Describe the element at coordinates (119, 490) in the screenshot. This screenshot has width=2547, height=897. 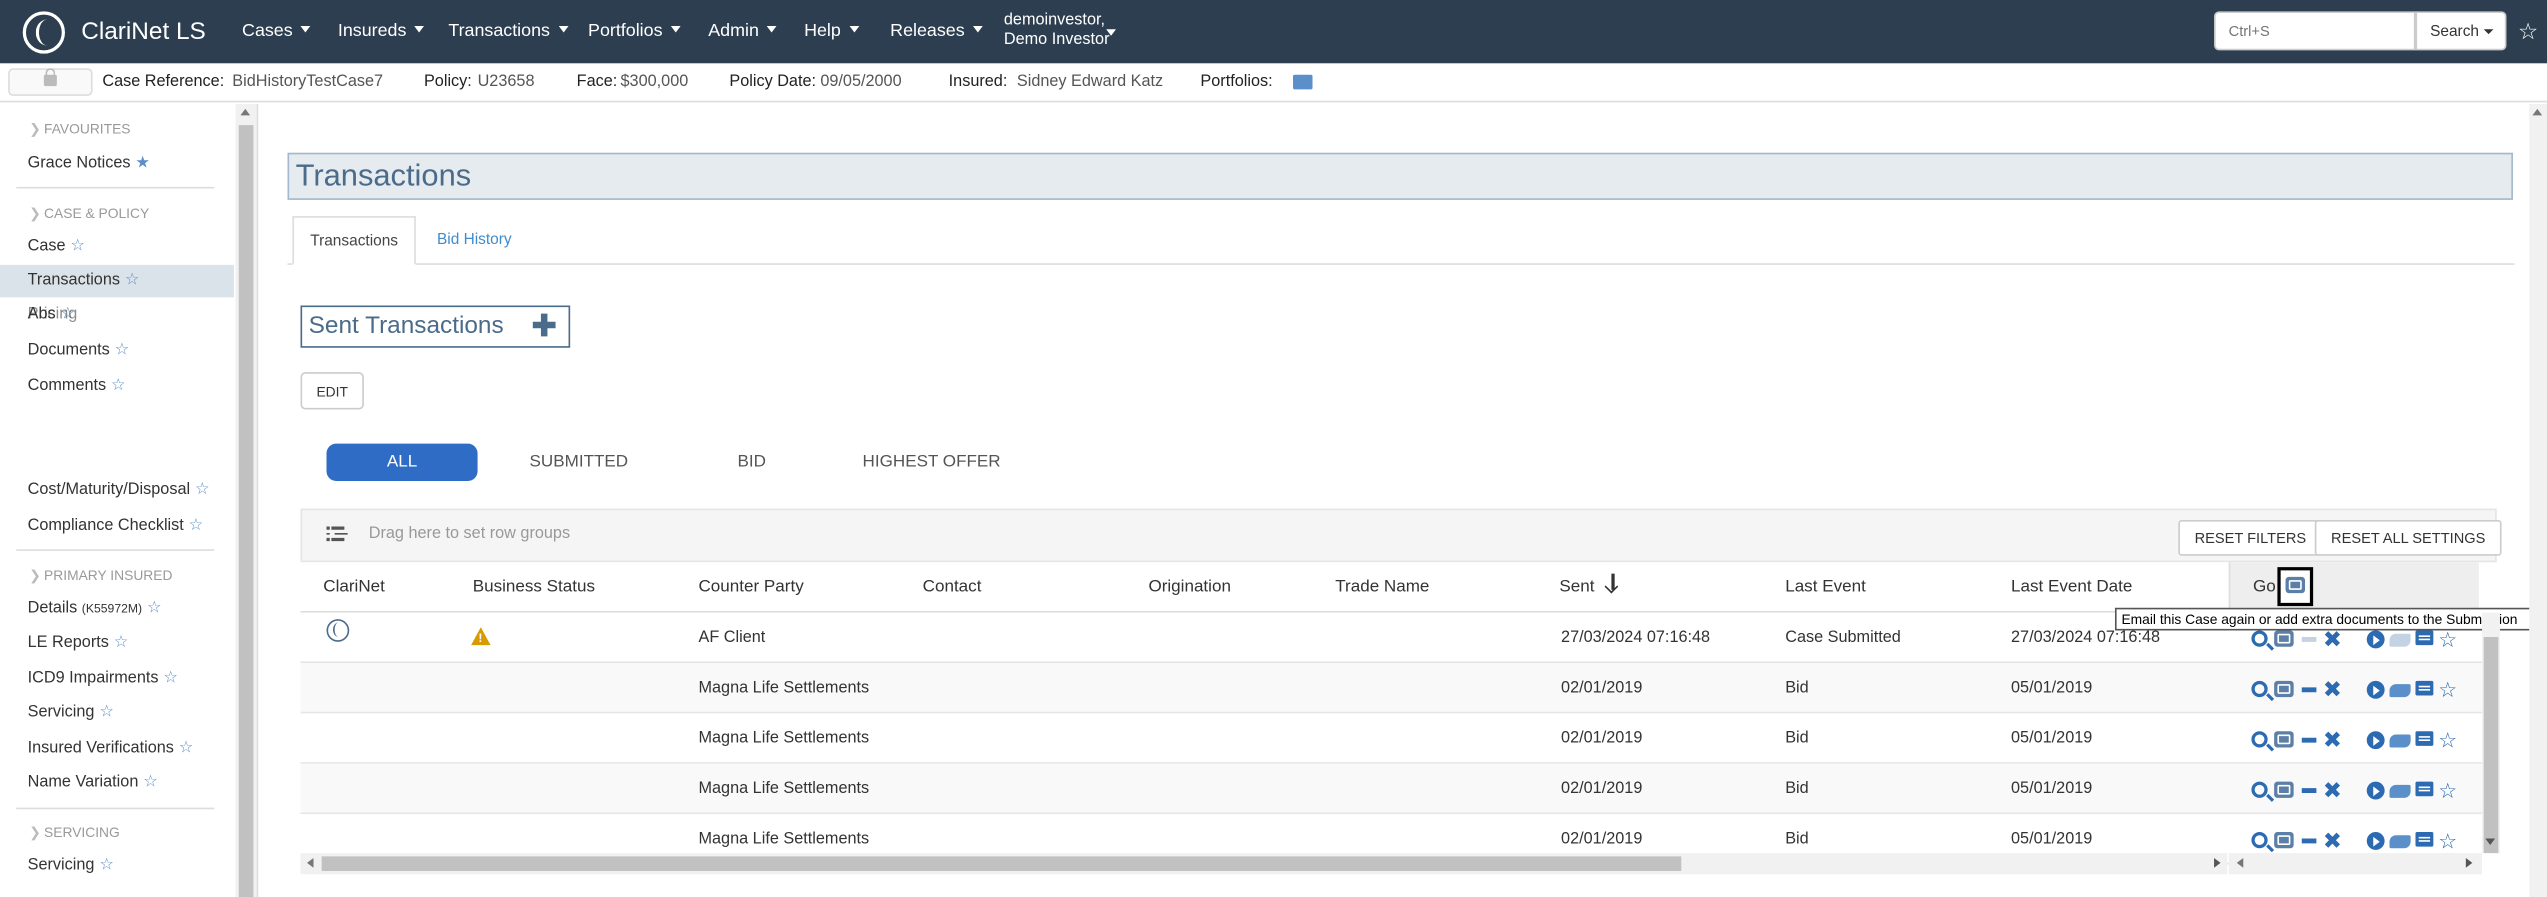
I see `sidebar-item-cost-maturity-disposal: Cost/Maturity/Disposal ☆` at that location.